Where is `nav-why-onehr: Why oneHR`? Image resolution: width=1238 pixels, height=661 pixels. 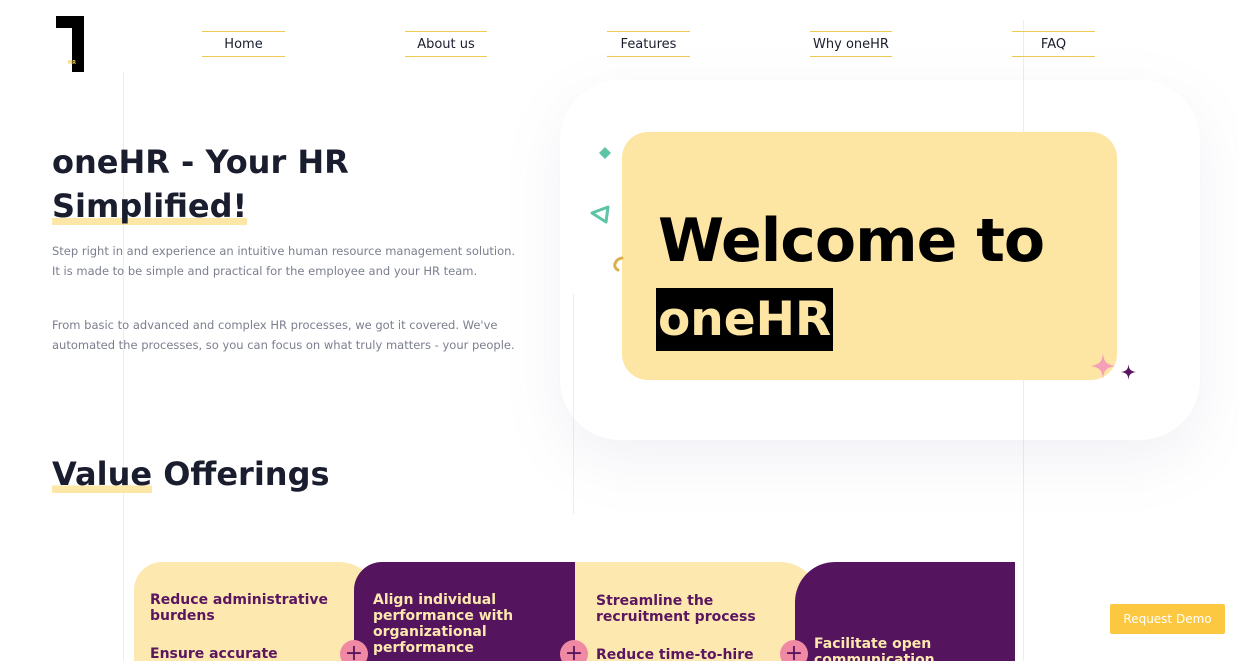 nav-why-onehr: Why oneHR is located at coordinates (851, 44).